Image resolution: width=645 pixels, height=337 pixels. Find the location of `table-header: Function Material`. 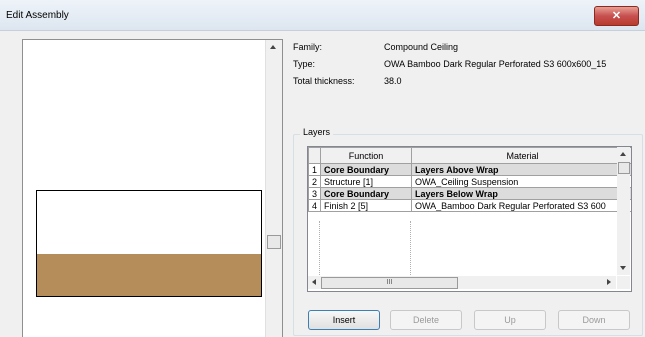

table-header: Function Material is located at coordinates (469, 155).